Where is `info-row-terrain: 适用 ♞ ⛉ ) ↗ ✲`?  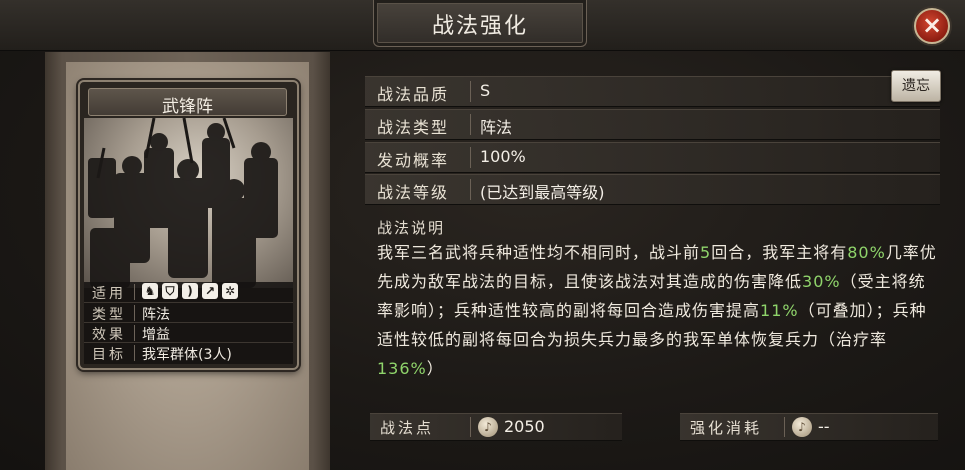
info-row-terrain: 适用 ♞ ⛉ ) ↗ ✲ is located at coordinates (188, 292).